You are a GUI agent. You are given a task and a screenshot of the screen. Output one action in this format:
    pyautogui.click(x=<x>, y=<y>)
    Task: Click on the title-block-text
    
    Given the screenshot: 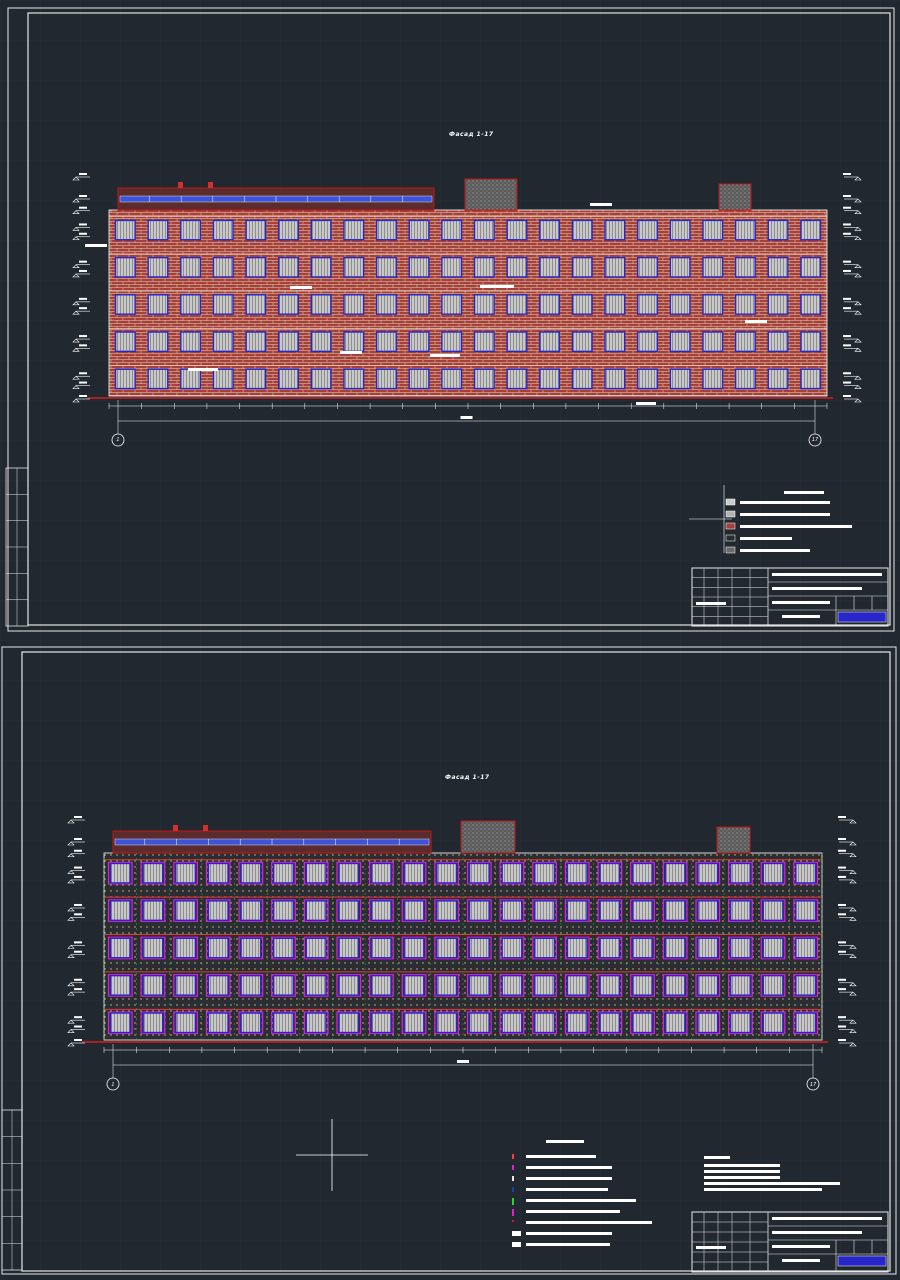 What is the action you would take?
    pyautogui.click(x=817, y=588)
    